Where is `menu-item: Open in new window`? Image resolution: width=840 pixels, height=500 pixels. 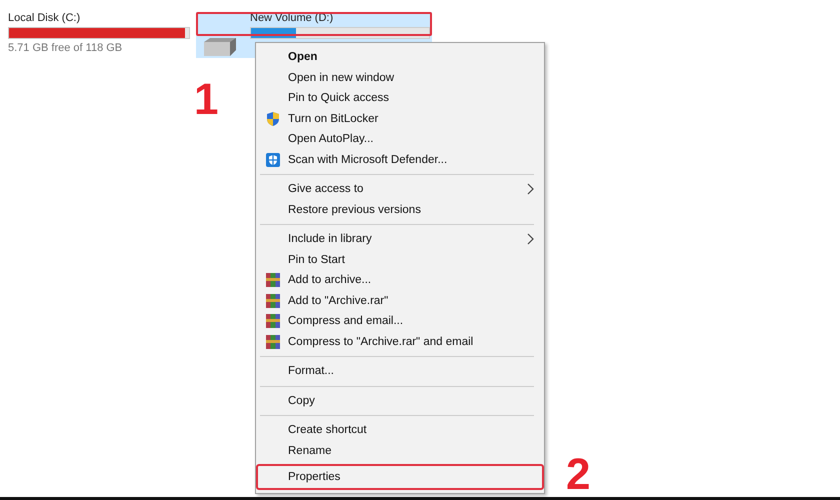 menu-item: Open in new window is located at coordinates (400, 78).